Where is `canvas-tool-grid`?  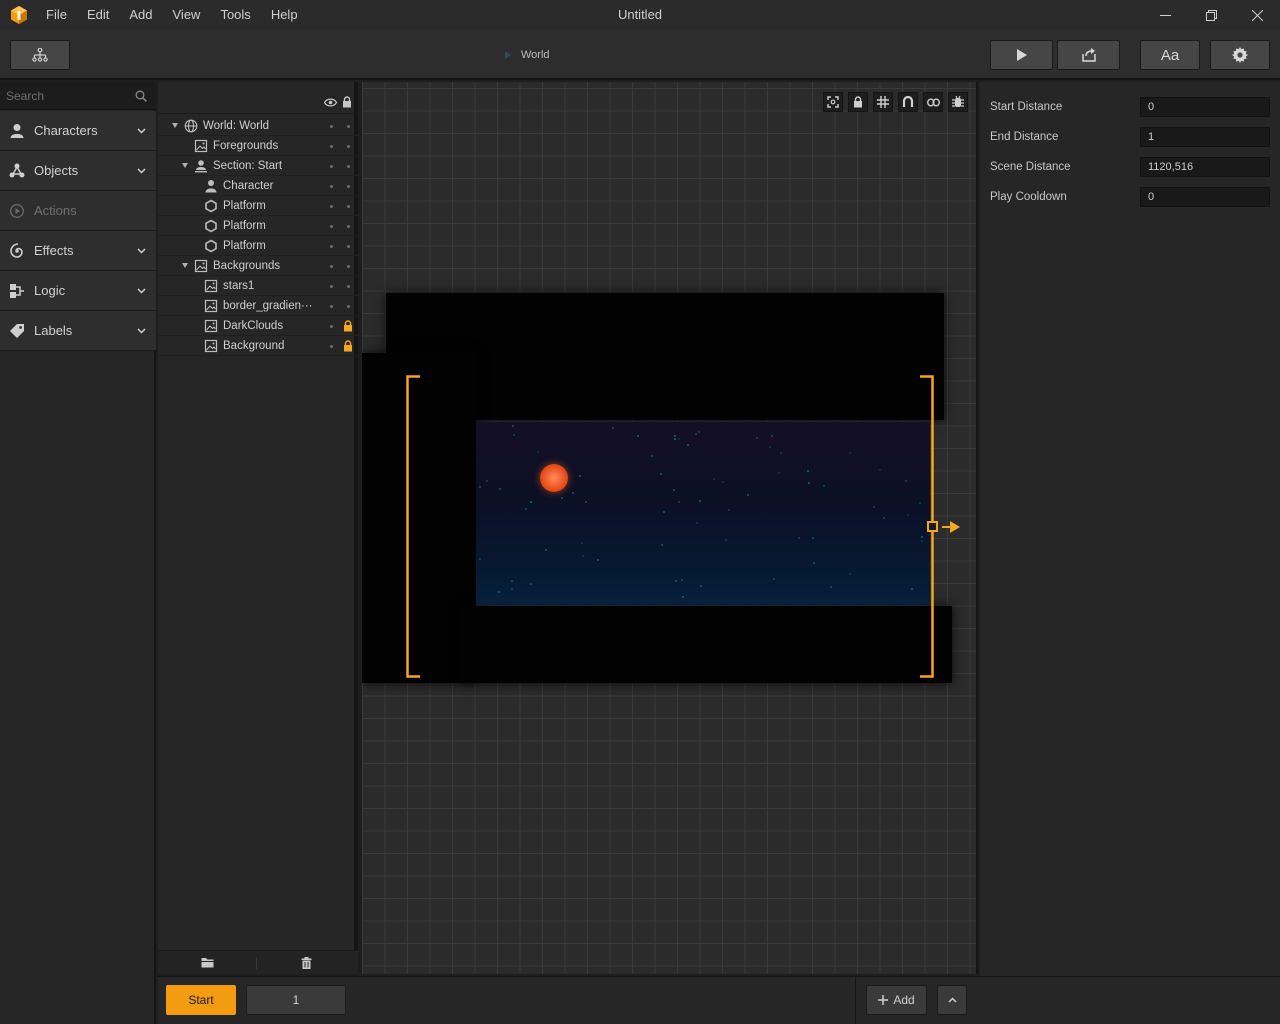 canvas-tool-grid is located at coordinates (883, 102).